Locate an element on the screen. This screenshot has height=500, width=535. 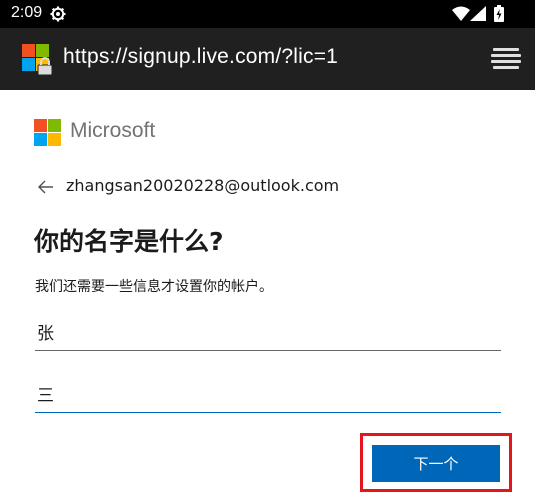
tabs-menu-icon is located at coordinates (506, 61).